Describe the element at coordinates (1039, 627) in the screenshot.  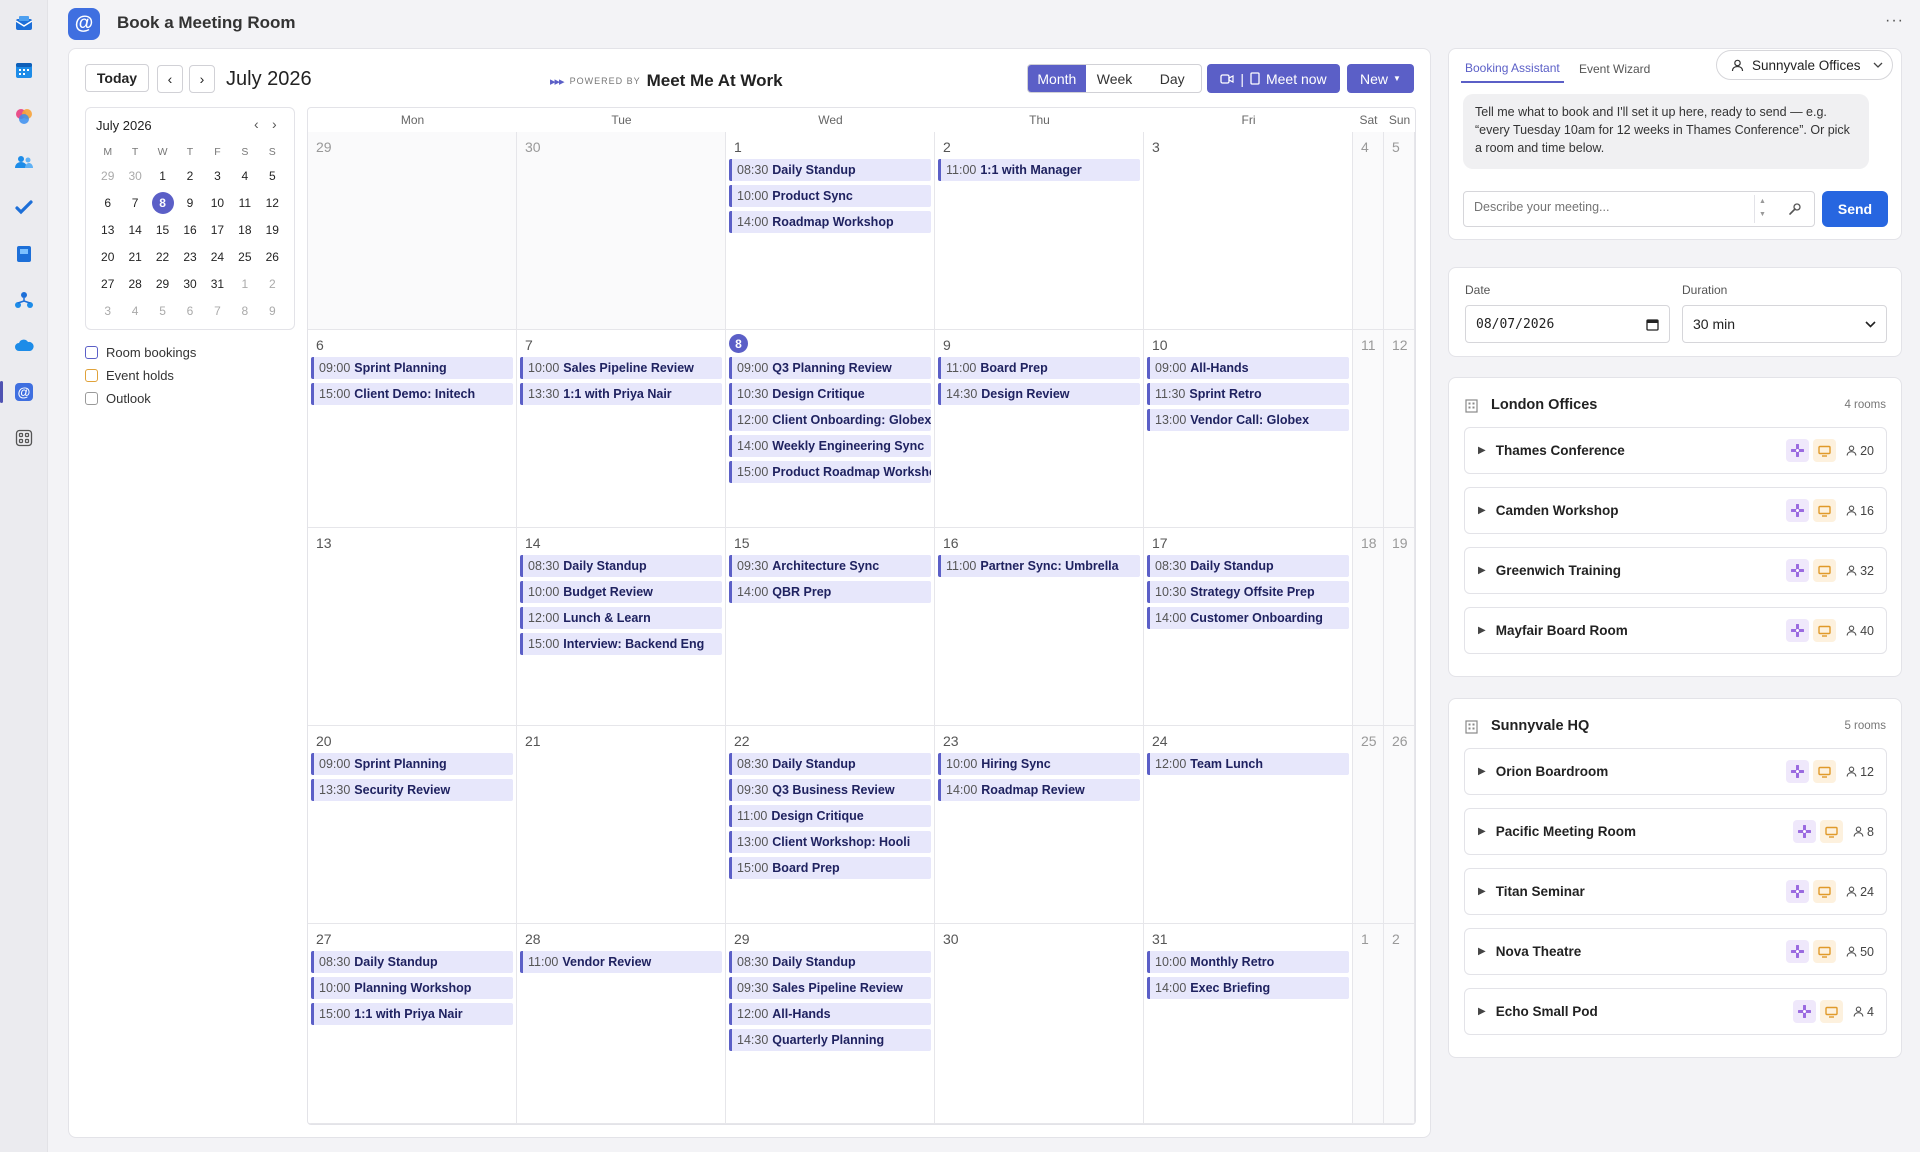
I see `day-cell: 16 11:00 Partner Sync: Umbrella` at that location.